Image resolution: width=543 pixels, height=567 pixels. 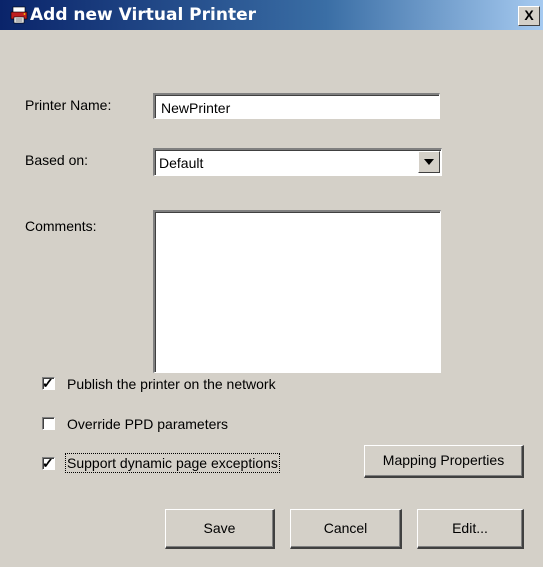 What do you see at coordinates (68, 105) in the screenshot?
I see `printer-name-label: Printer Name:` at bounding box center [68, 105].